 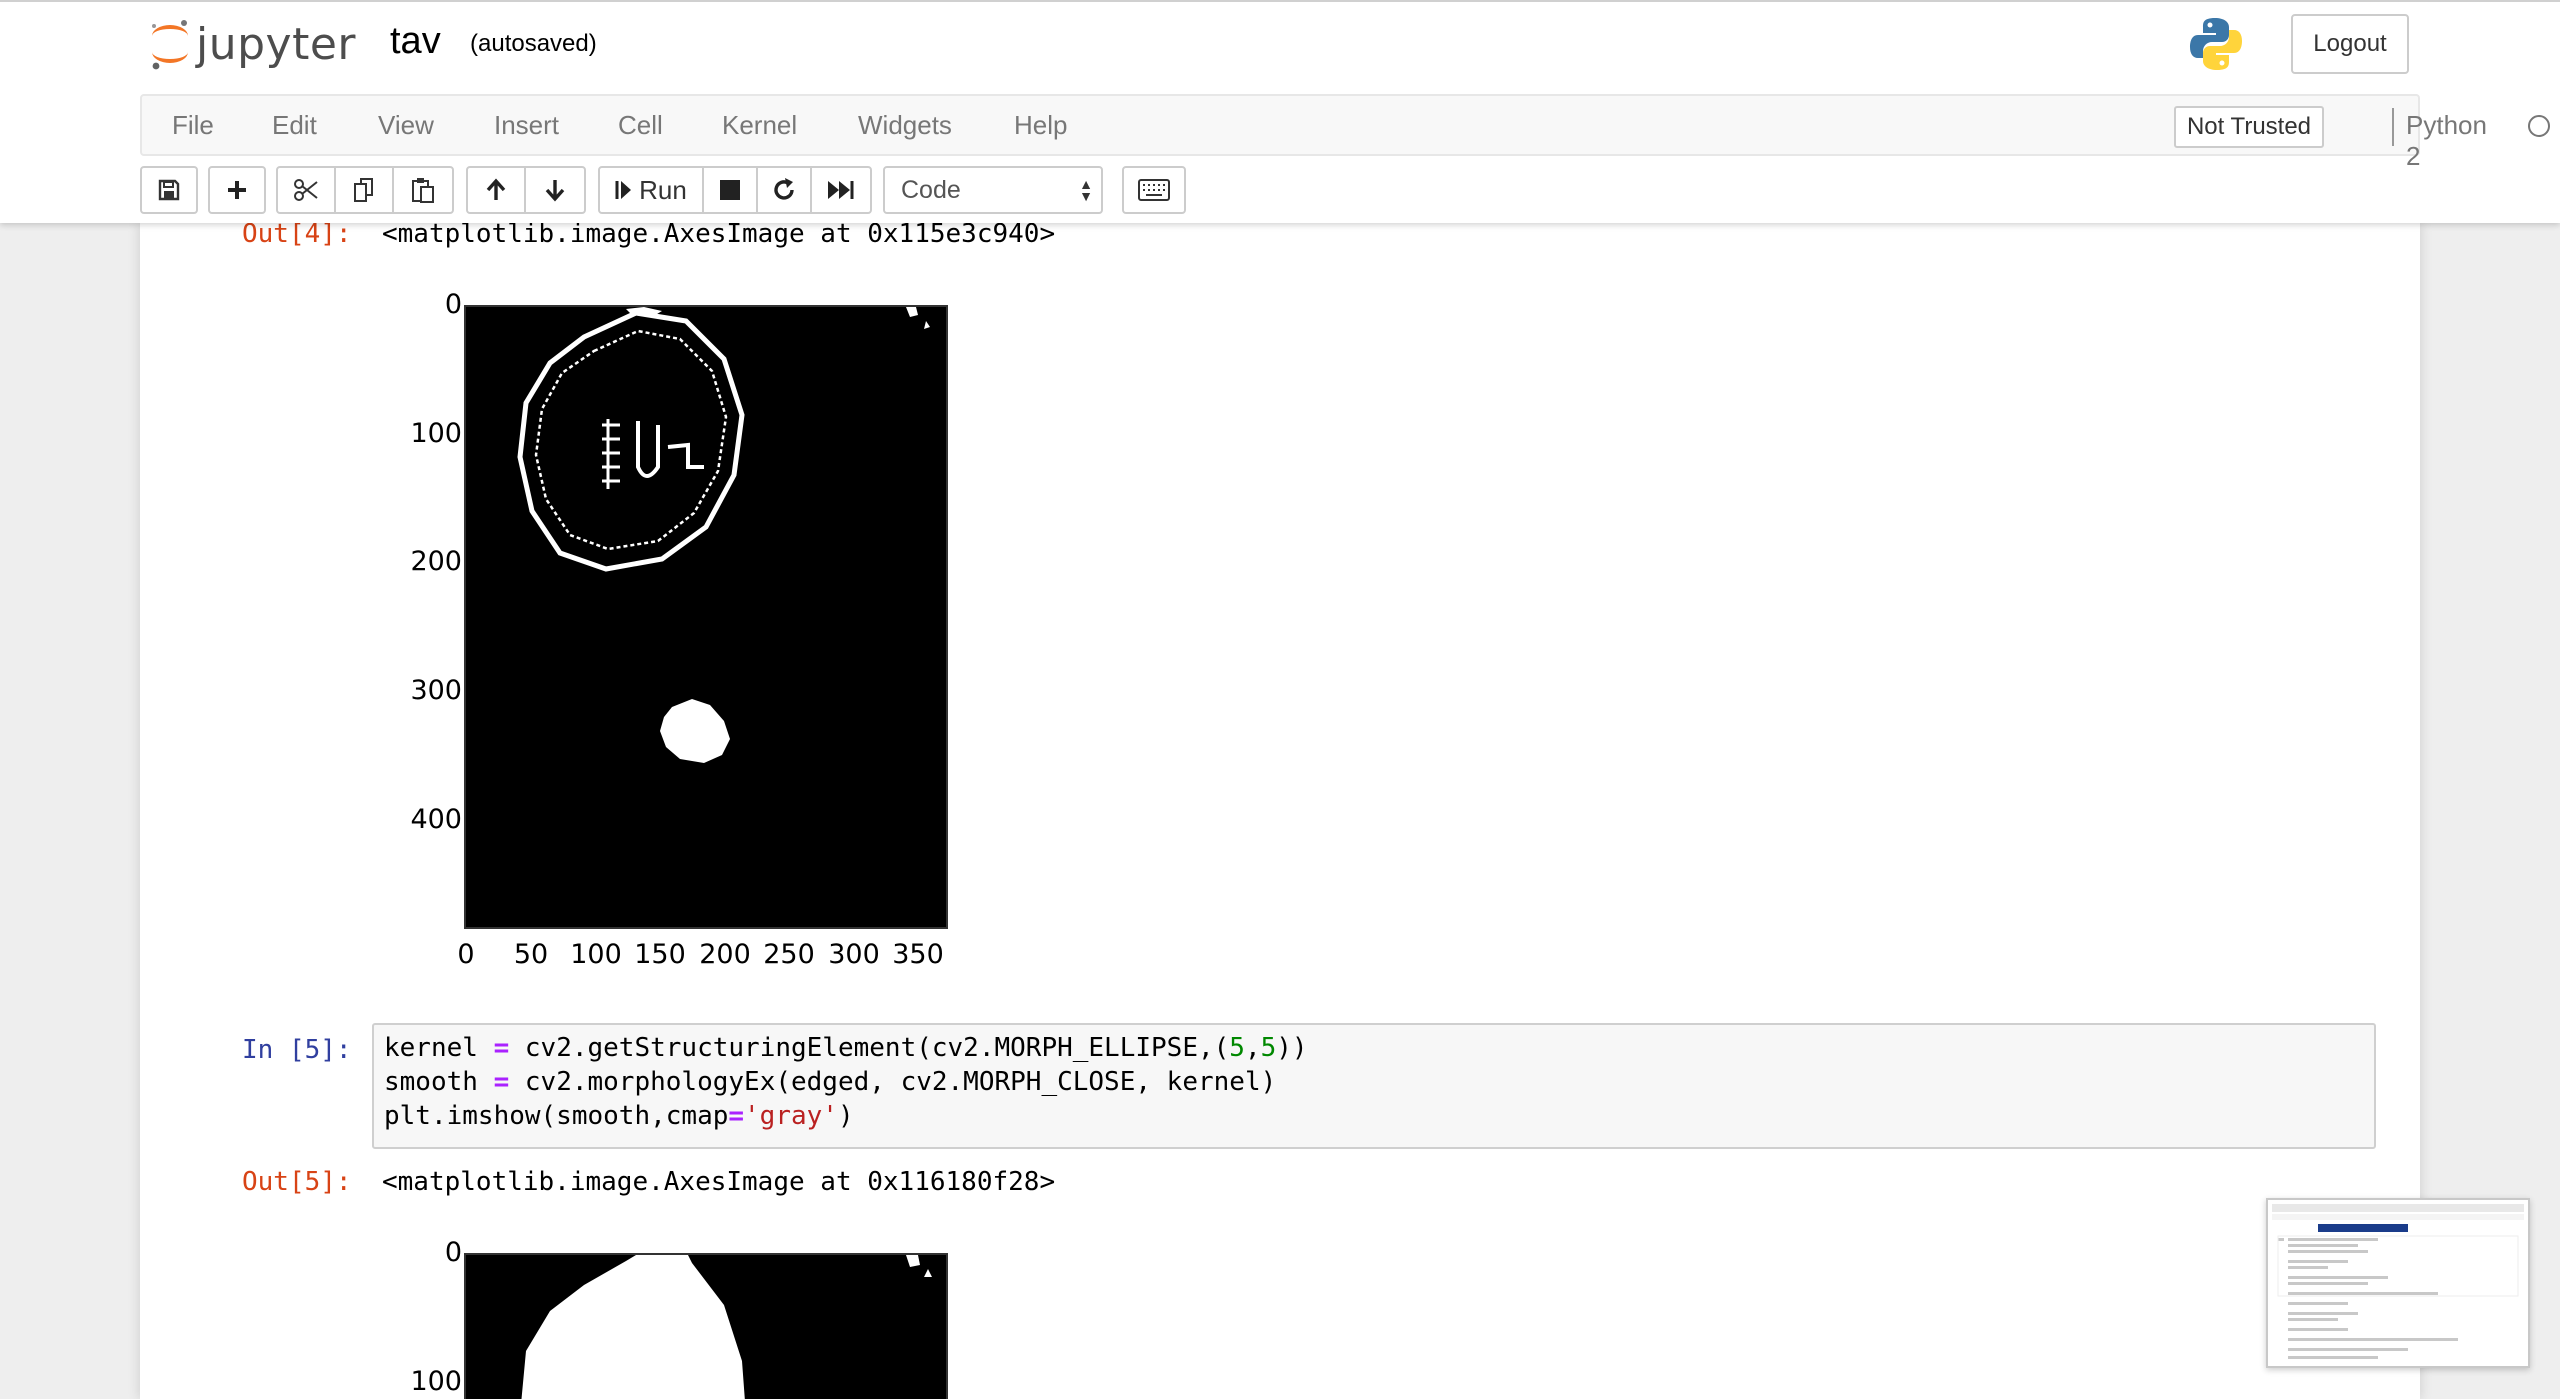 I want to click on restart-run-all-button, so click(x=841, y=190).